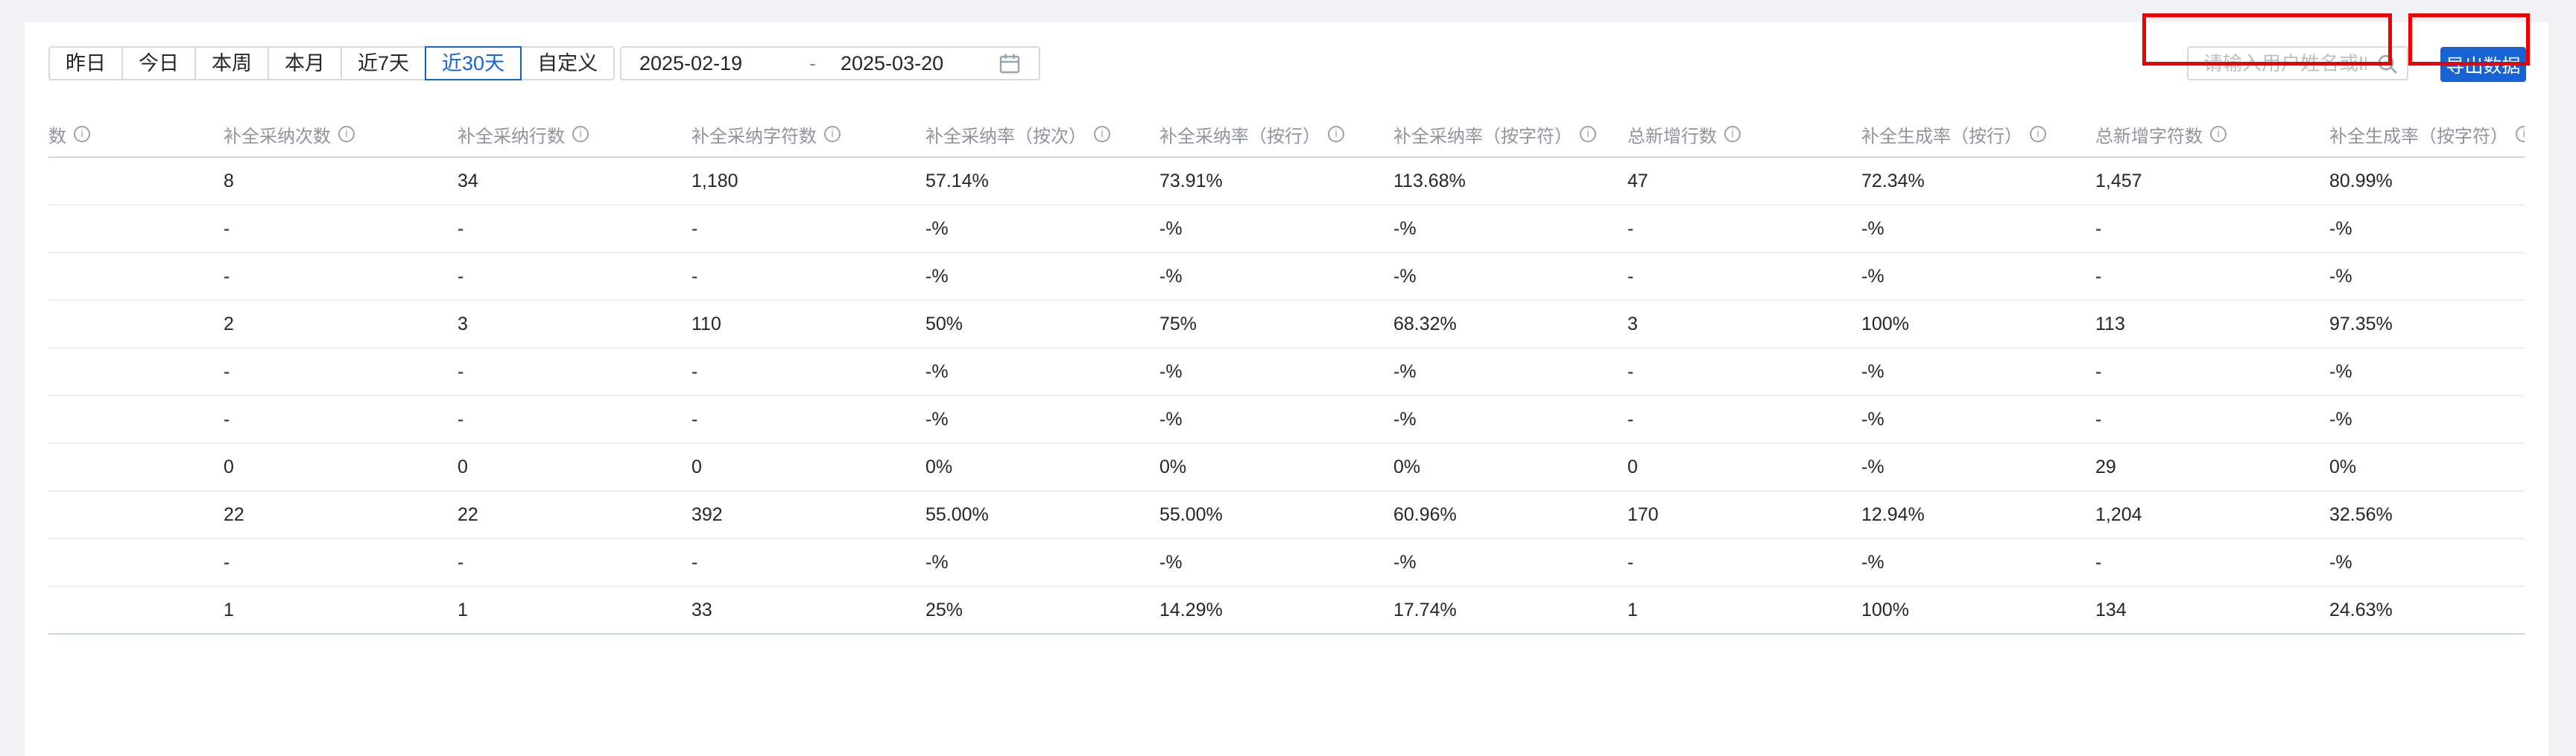 The image size is (2576, 756). Describe the element at coordinates (892, 64) in the screenshot. I see `end-date: 2025-03-20` at that location.